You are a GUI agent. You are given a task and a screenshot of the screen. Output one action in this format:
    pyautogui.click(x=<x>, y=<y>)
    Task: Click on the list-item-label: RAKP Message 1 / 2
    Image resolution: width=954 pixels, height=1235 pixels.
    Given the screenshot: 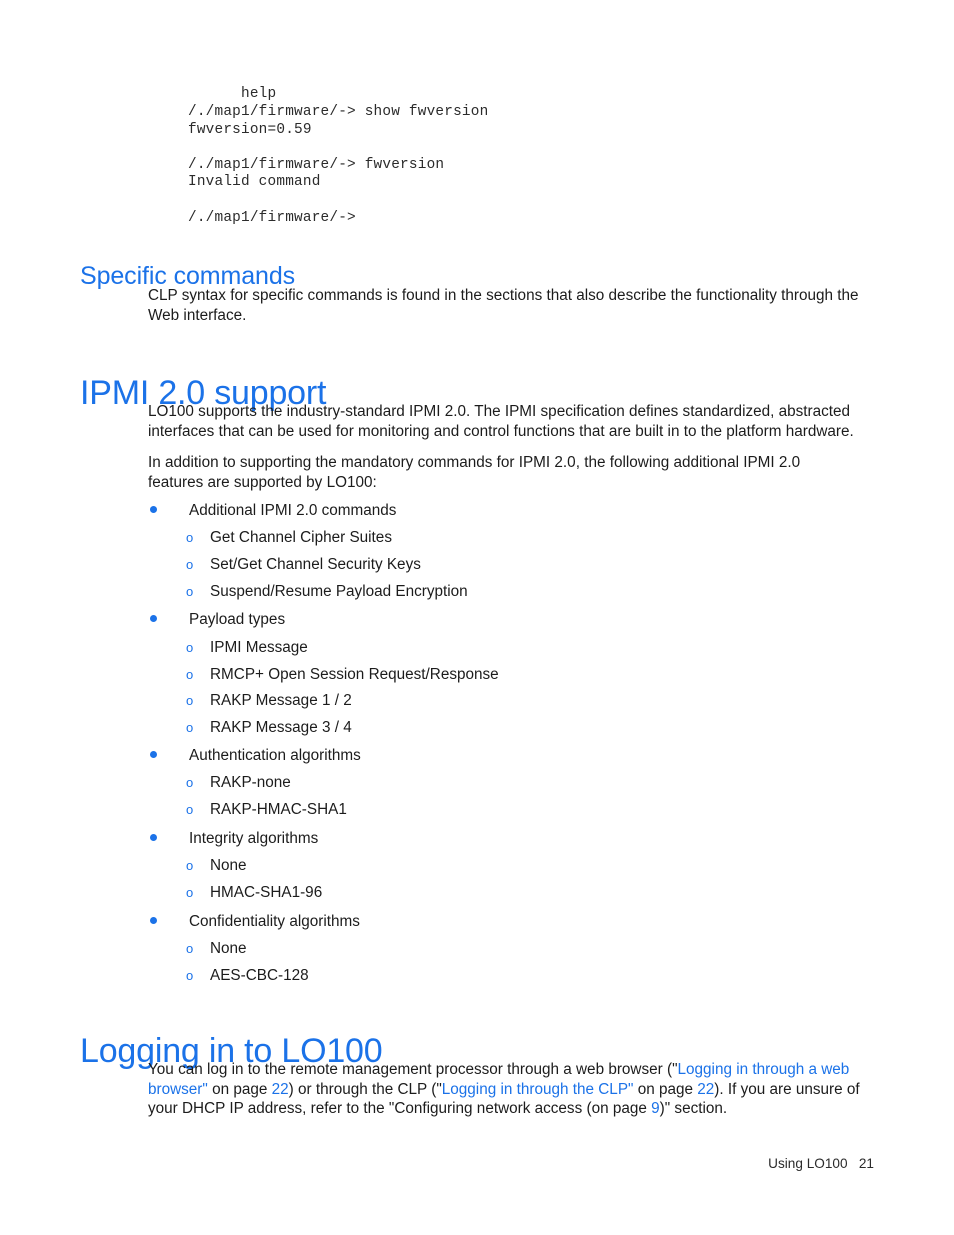 What is the action you would take?
    pyautogui.click(x=281, y=700)
    